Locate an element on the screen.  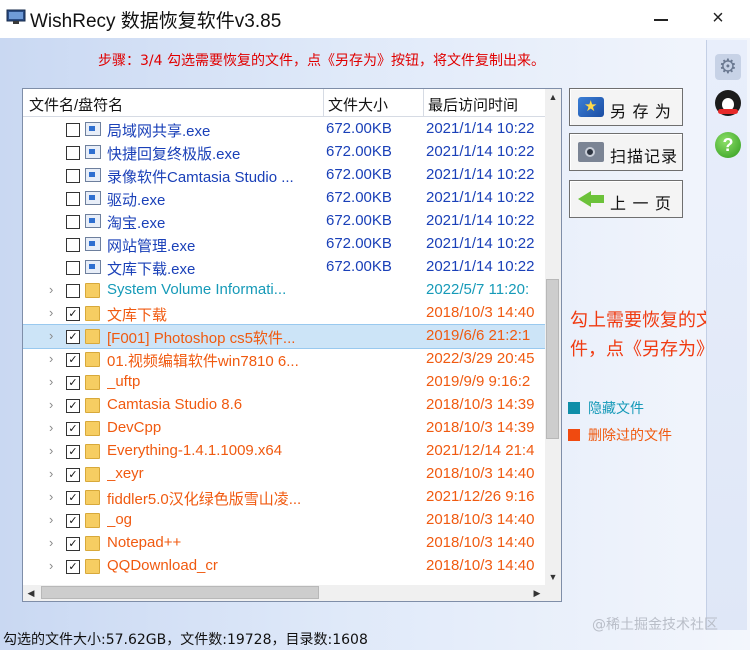
table-row: › ✓ _xeyr 2018/10/3 14:40 is located at coordinates (284, 474).